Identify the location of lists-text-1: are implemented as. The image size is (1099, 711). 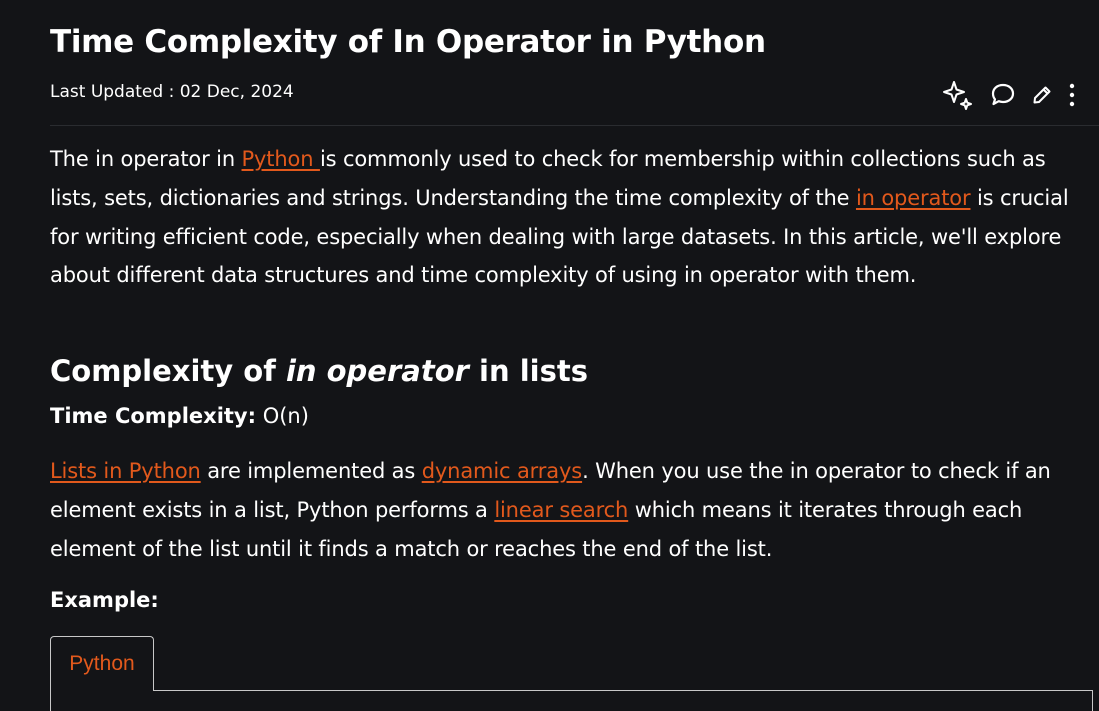
(311, 471).